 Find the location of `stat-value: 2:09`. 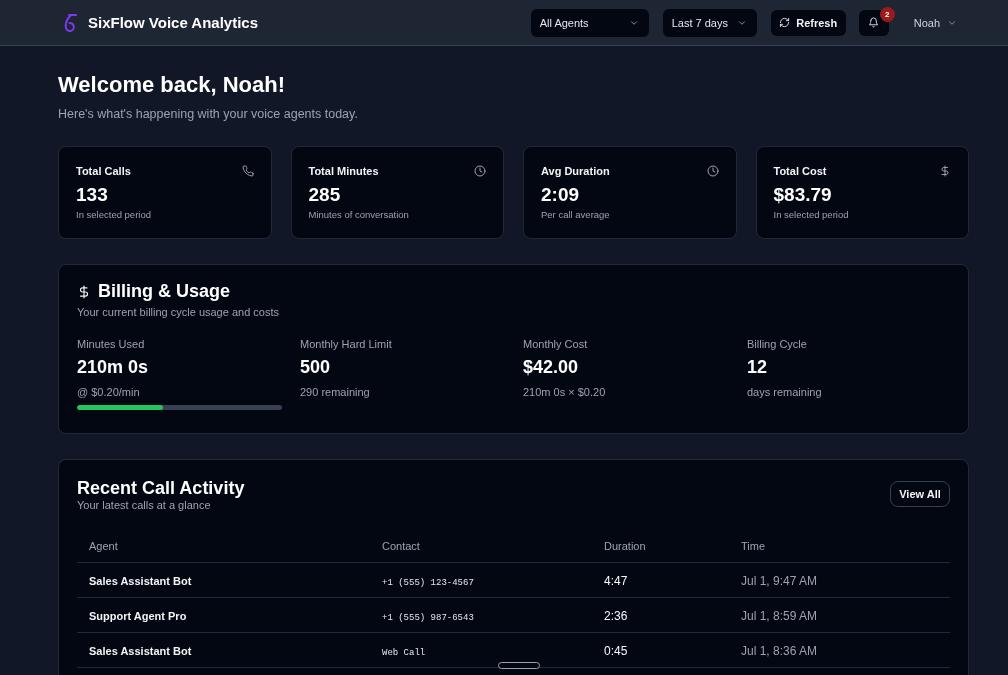

stat-value: 2:09 is located at coordinates (561, 195).